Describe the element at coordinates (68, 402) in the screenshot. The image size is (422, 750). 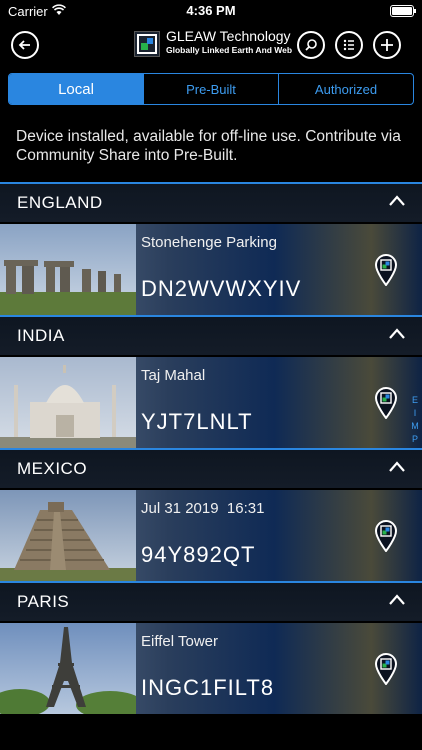
I see `taj-mahal-image` at that location.